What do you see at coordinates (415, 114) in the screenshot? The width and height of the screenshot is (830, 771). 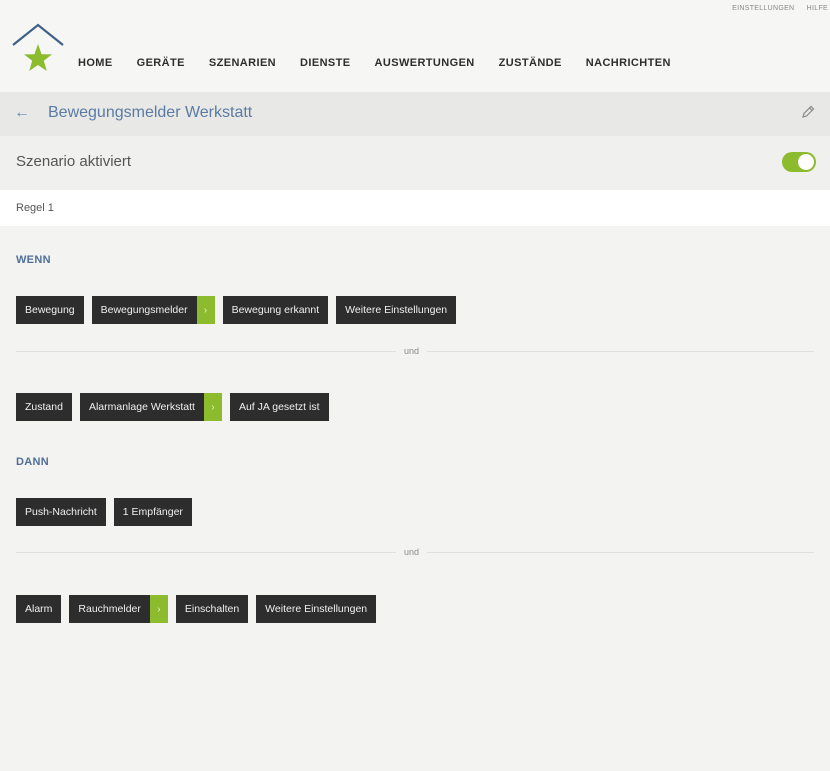 I see `title-bar: ← Bewegungsmelder Werkstatt` at bounding box center [415, 114].